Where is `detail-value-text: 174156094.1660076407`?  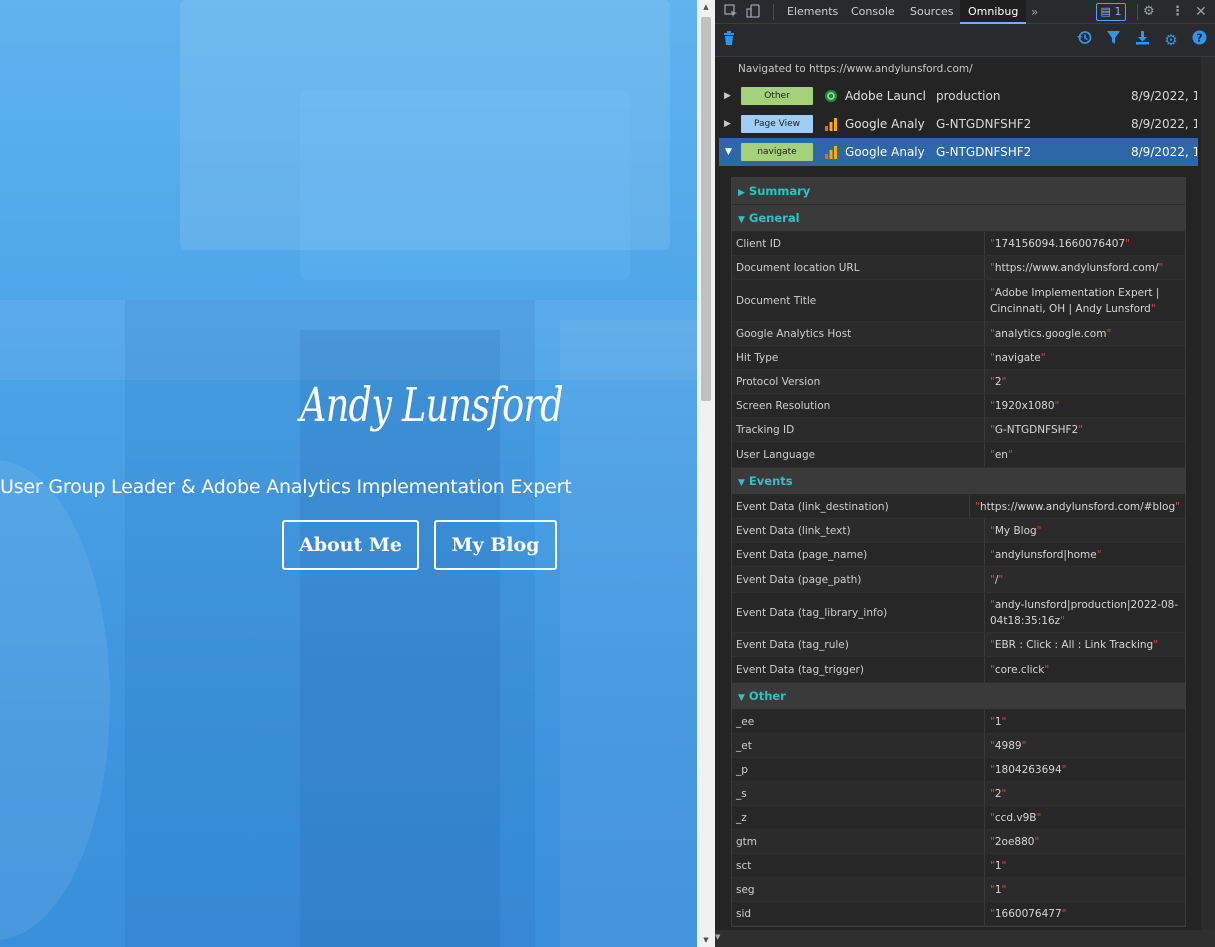
detail-value-text: 174156094.1660076407 is located at coordinates (1060, 243).